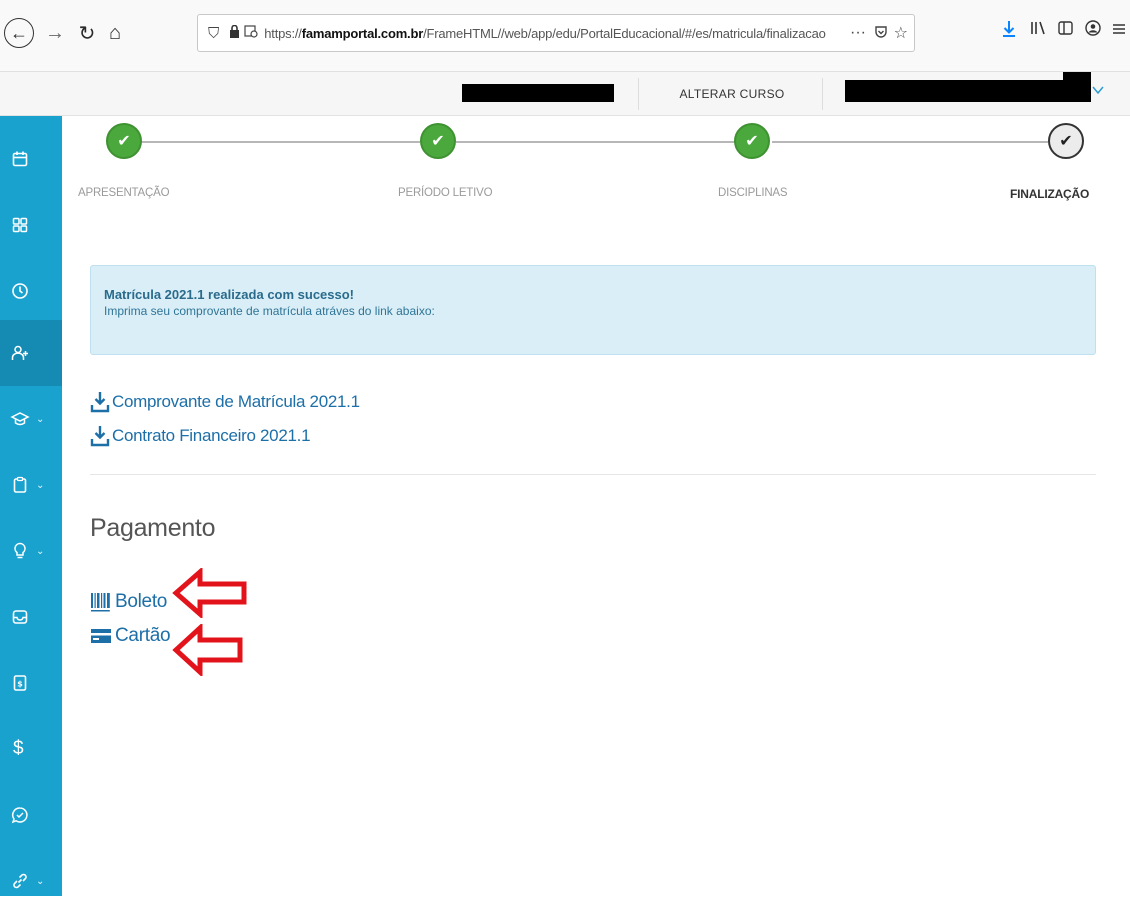 The image size is (1130, 914). What do you see at coordinates (20, 159) in the screenshot?
I see `calendar-icon` at bounding box center [20, 159].